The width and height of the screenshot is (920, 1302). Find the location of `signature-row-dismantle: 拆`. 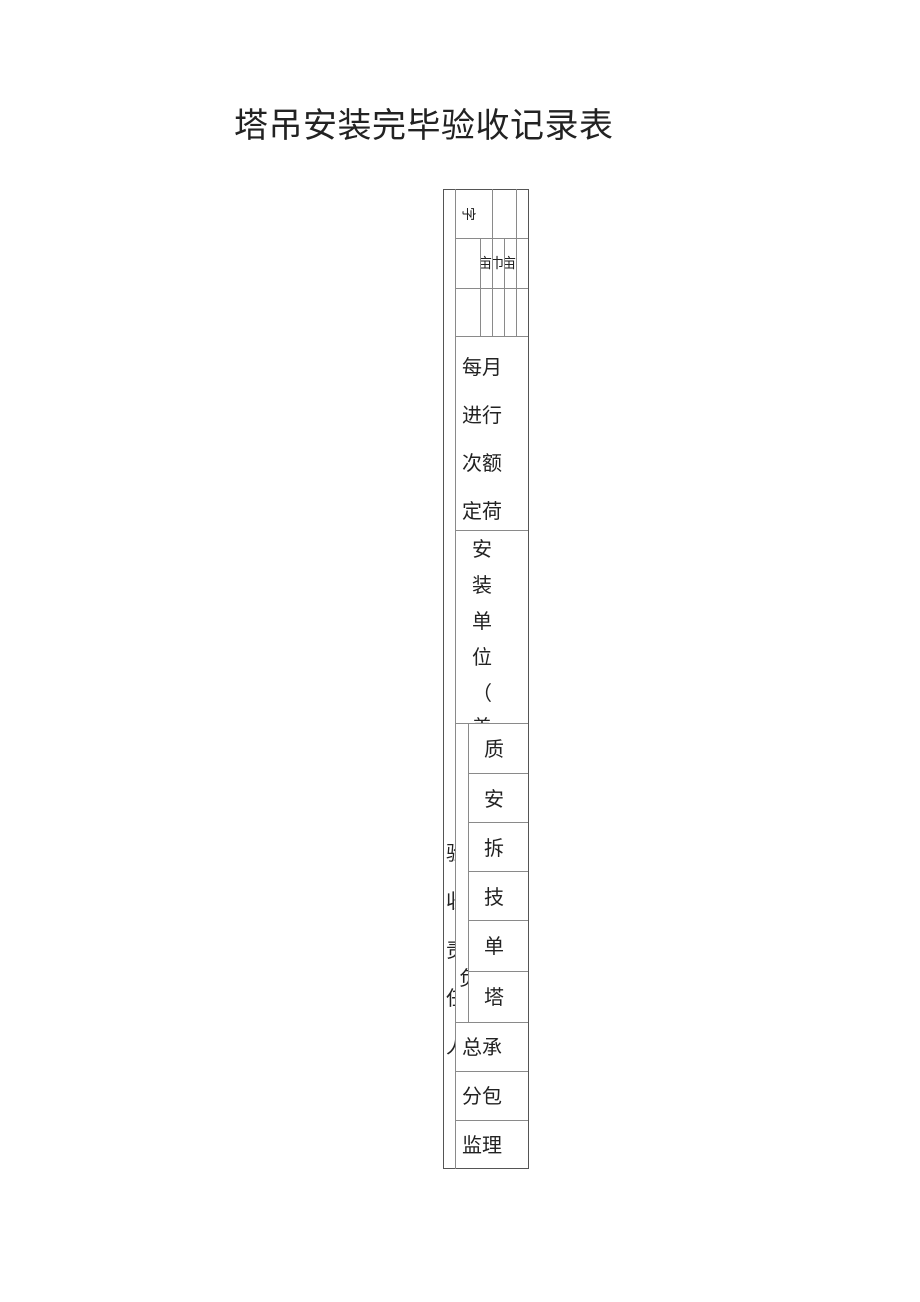

signature-row-dismantle: 拆 is located at coordinates (494, 848).